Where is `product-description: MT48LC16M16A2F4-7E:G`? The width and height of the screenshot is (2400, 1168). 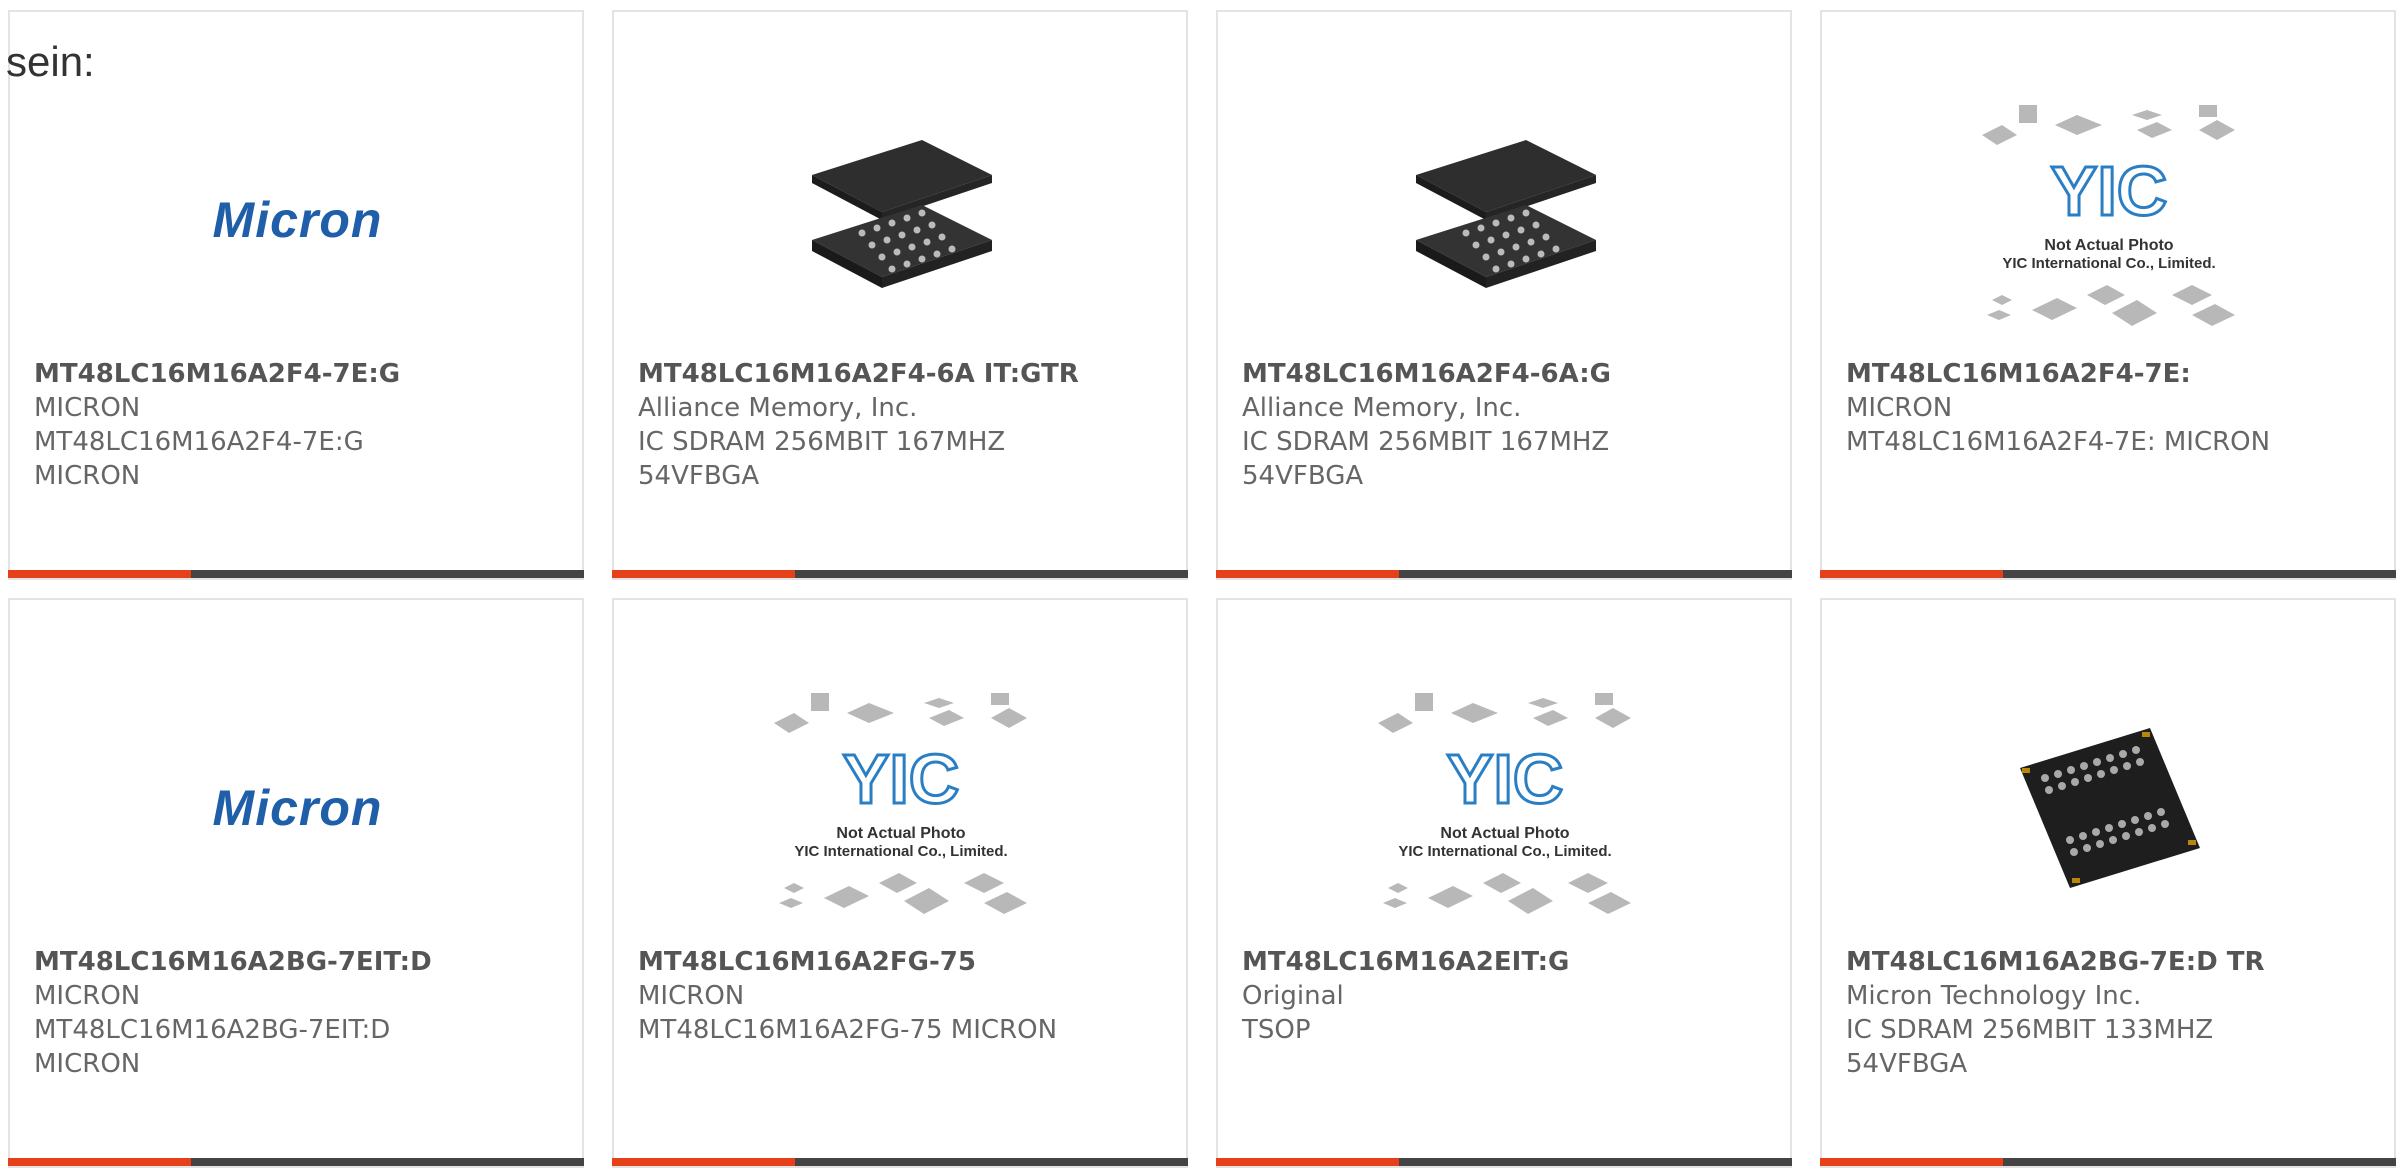
product-description: MT48LC16M16A2F4-7E:G is located at coordinates (199, 442).